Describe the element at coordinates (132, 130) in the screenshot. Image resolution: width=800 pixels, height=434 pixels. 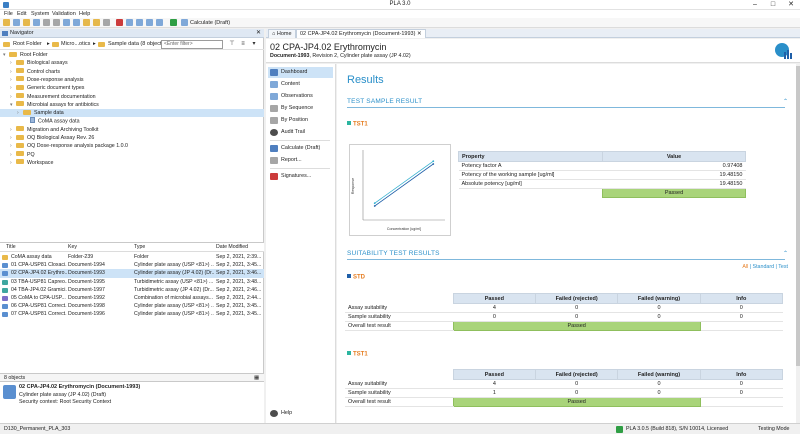
I see `tree-node: › Migration and Archiving Toolkit` at that location.